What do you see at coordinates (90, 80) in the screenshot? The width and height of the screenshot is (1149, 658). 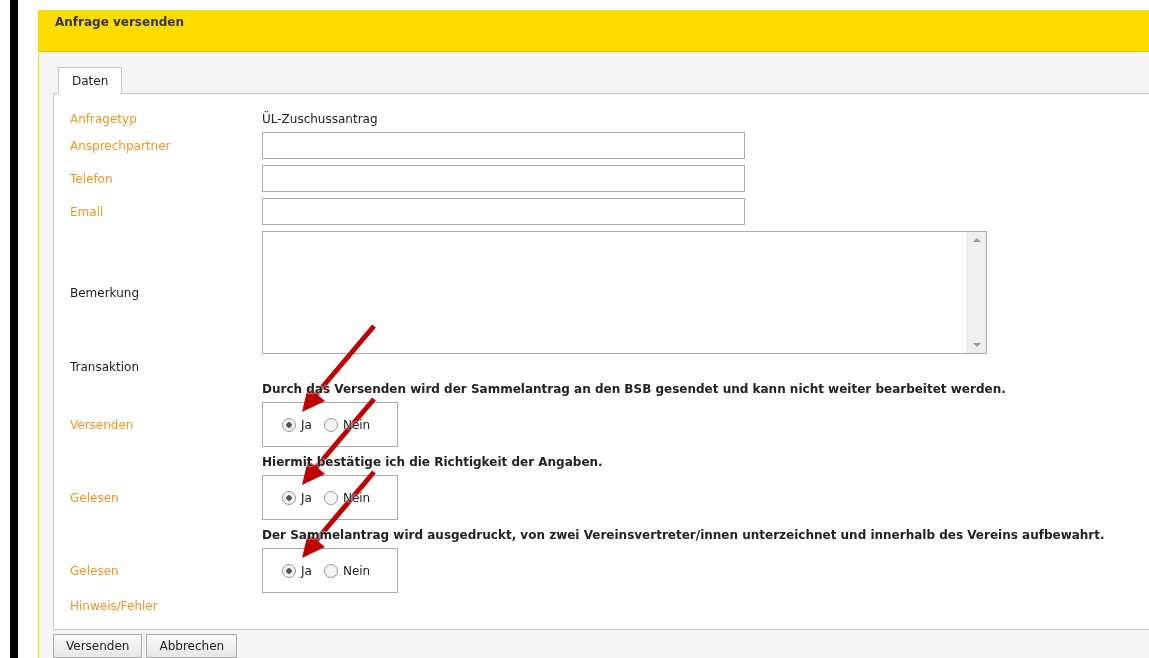 I see `tab: Daten` at bounding box center [90, 80].